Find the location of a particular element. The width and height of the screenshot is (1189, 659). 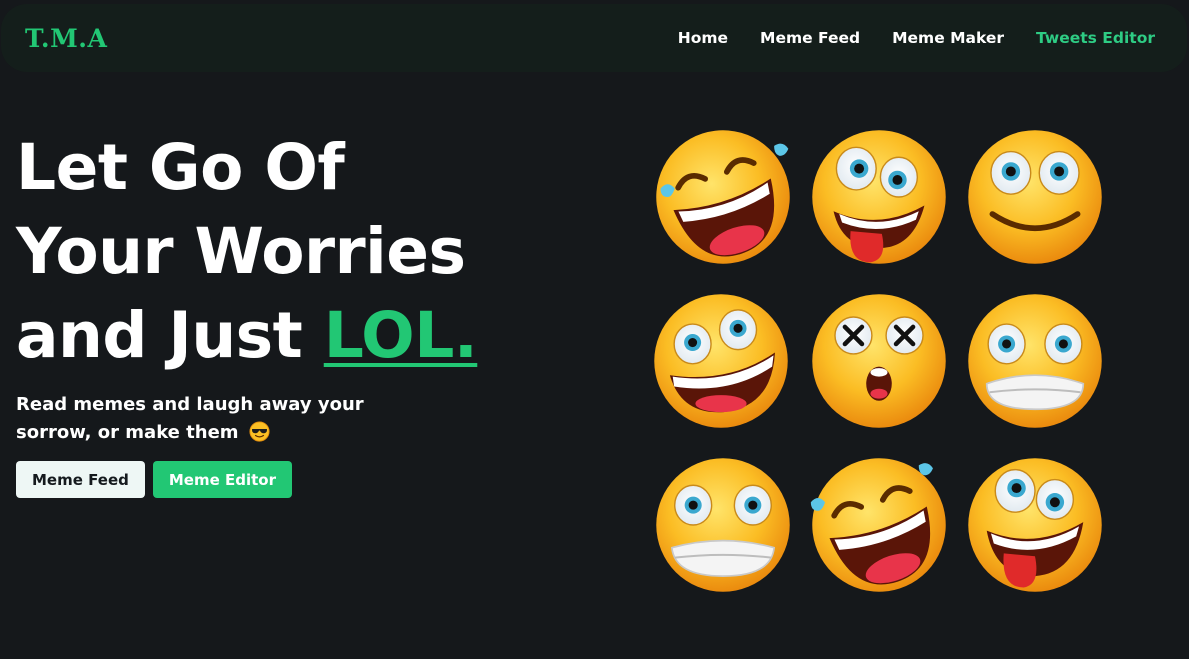

hero-title-accent: LOL. is located at coordinates (400, 335).